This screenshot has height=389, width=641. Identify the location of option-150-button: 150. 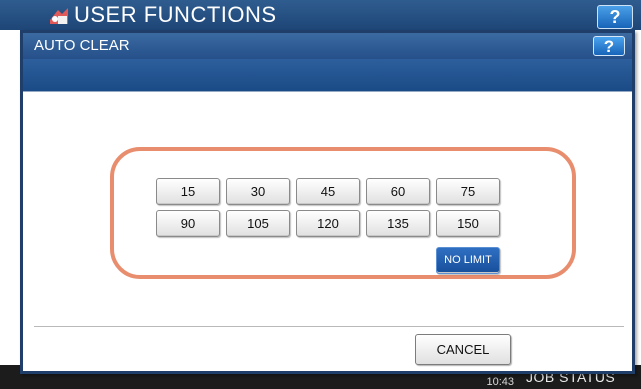
(468, 223).